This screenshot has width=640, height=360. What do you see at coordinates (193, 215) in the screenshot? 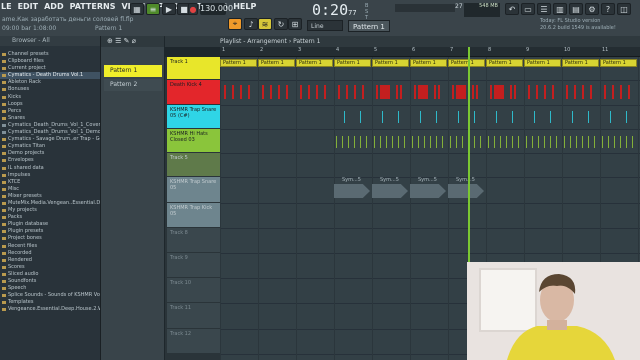
I see `track-header: KSHMR Trap Kick 05` at bounding box center [193, 215].